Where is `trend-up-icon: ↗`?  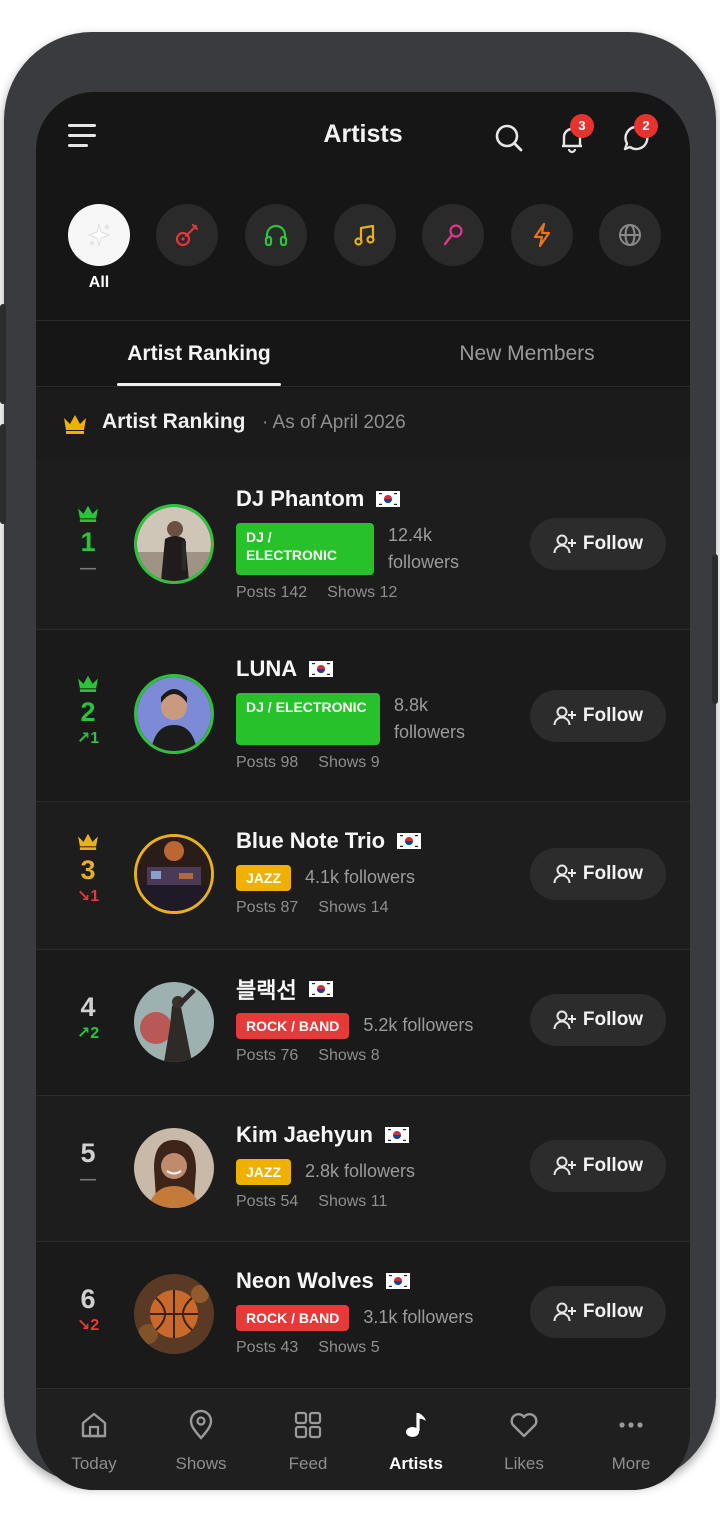 trend-up-icon: ↗ is located at coordinates (83, 738).